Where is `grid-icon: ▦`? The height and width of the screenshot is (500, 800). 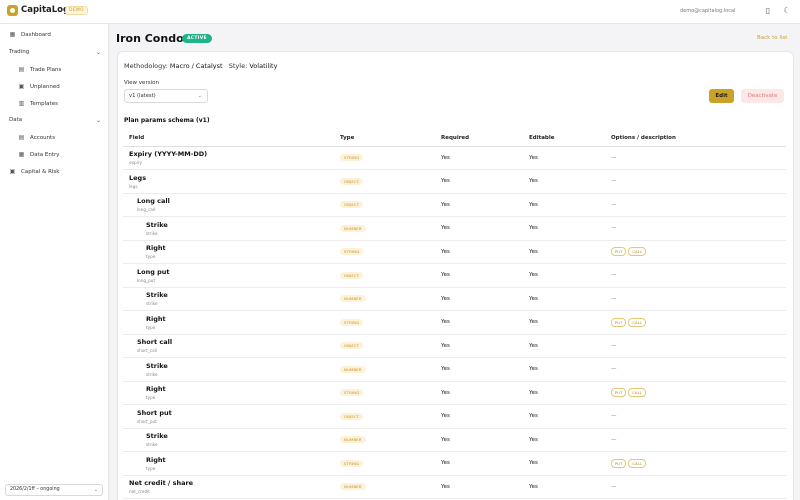
grid-icon: ▦ is located at coordinates (12, 34).